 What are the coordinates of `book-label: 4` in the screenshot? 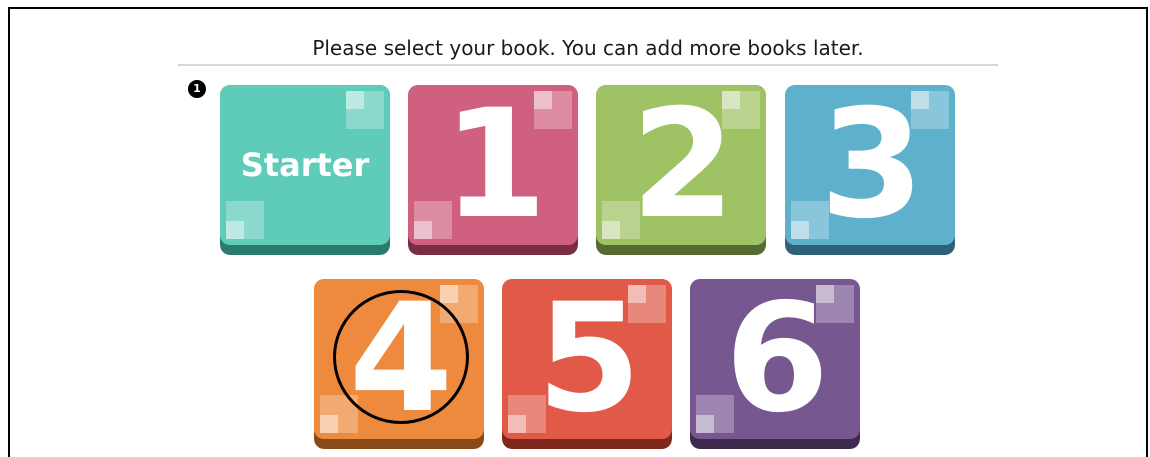 It's located at (400, 359).